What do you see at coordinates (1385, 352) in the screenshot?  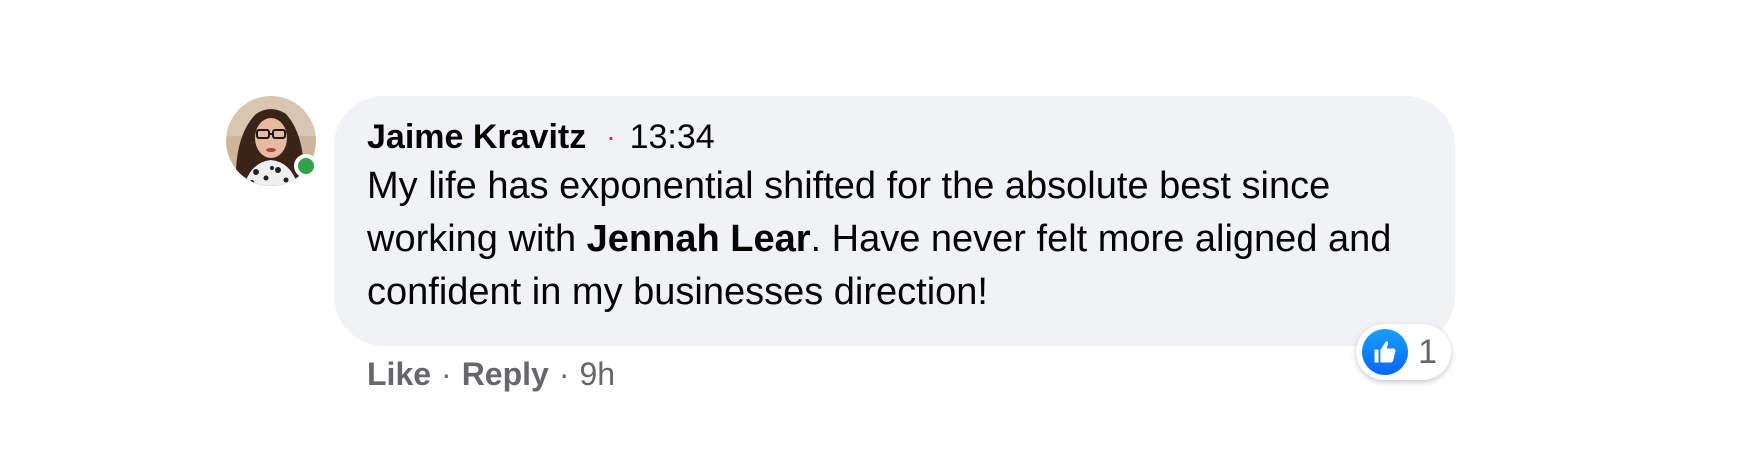 I see `thumbs-up-icon` at bounding box center [1385, 352].